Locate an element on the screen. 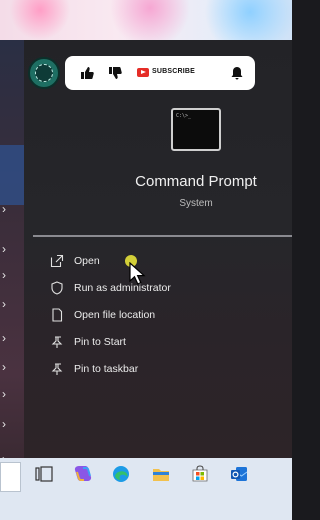 Image resolution: width=320 pixels, height=520 pixels. outlook-icon is located at coordinates (239, 474).